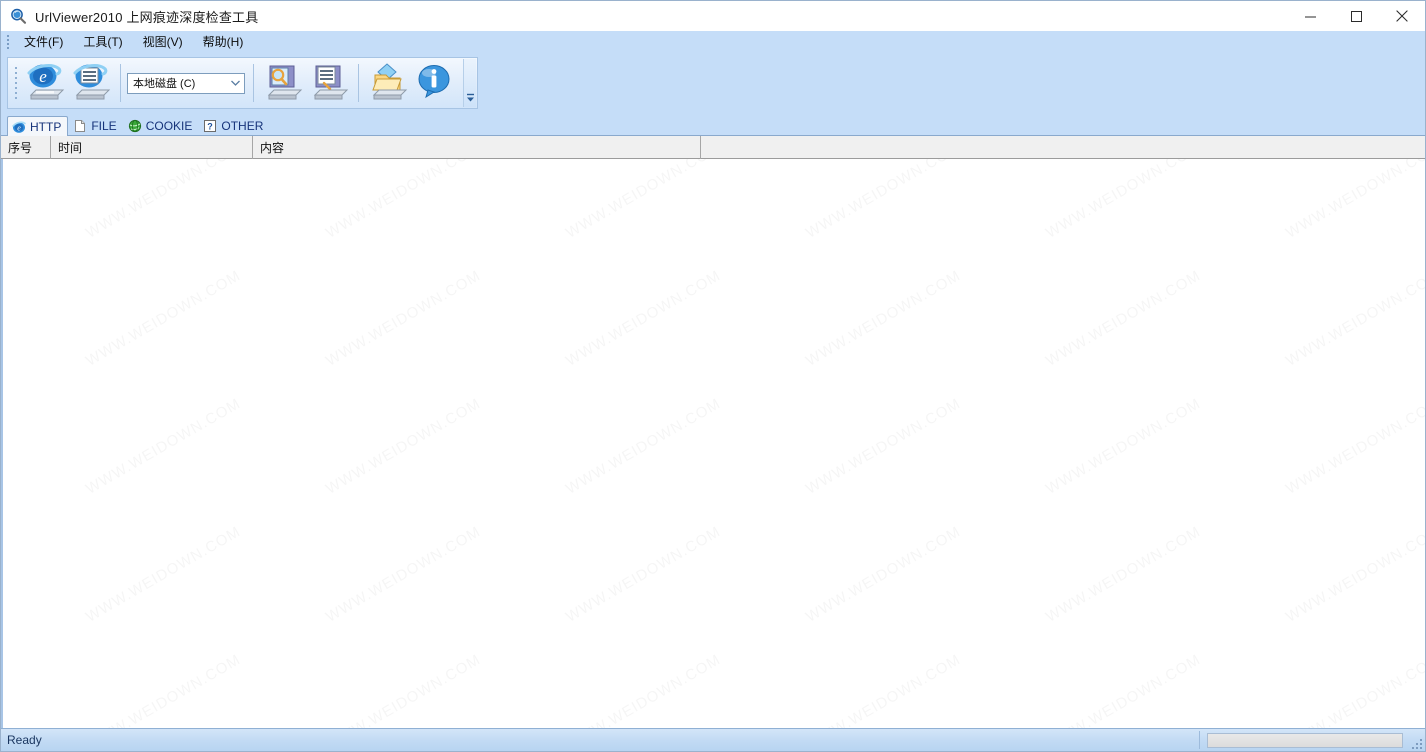  What do you see at coordinates (46, 126) in the screenshot?
I see `tab-http-label: HTTP` at bounding box center [46, 126].